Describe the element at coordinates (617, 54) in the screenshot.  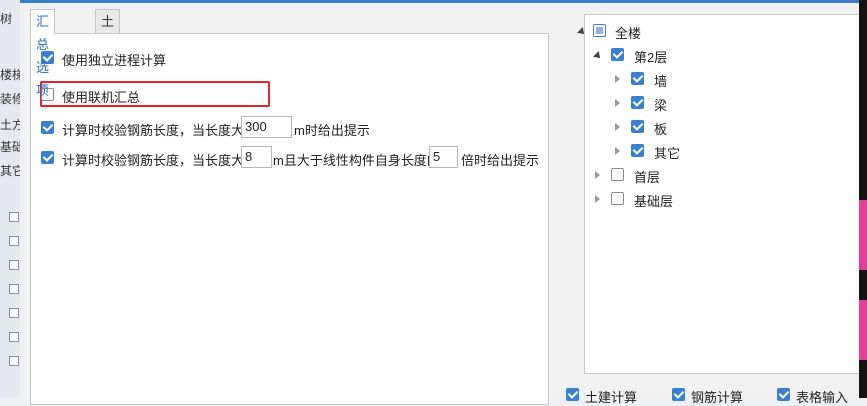
I see `tree-checkbox-floor2` at that location.